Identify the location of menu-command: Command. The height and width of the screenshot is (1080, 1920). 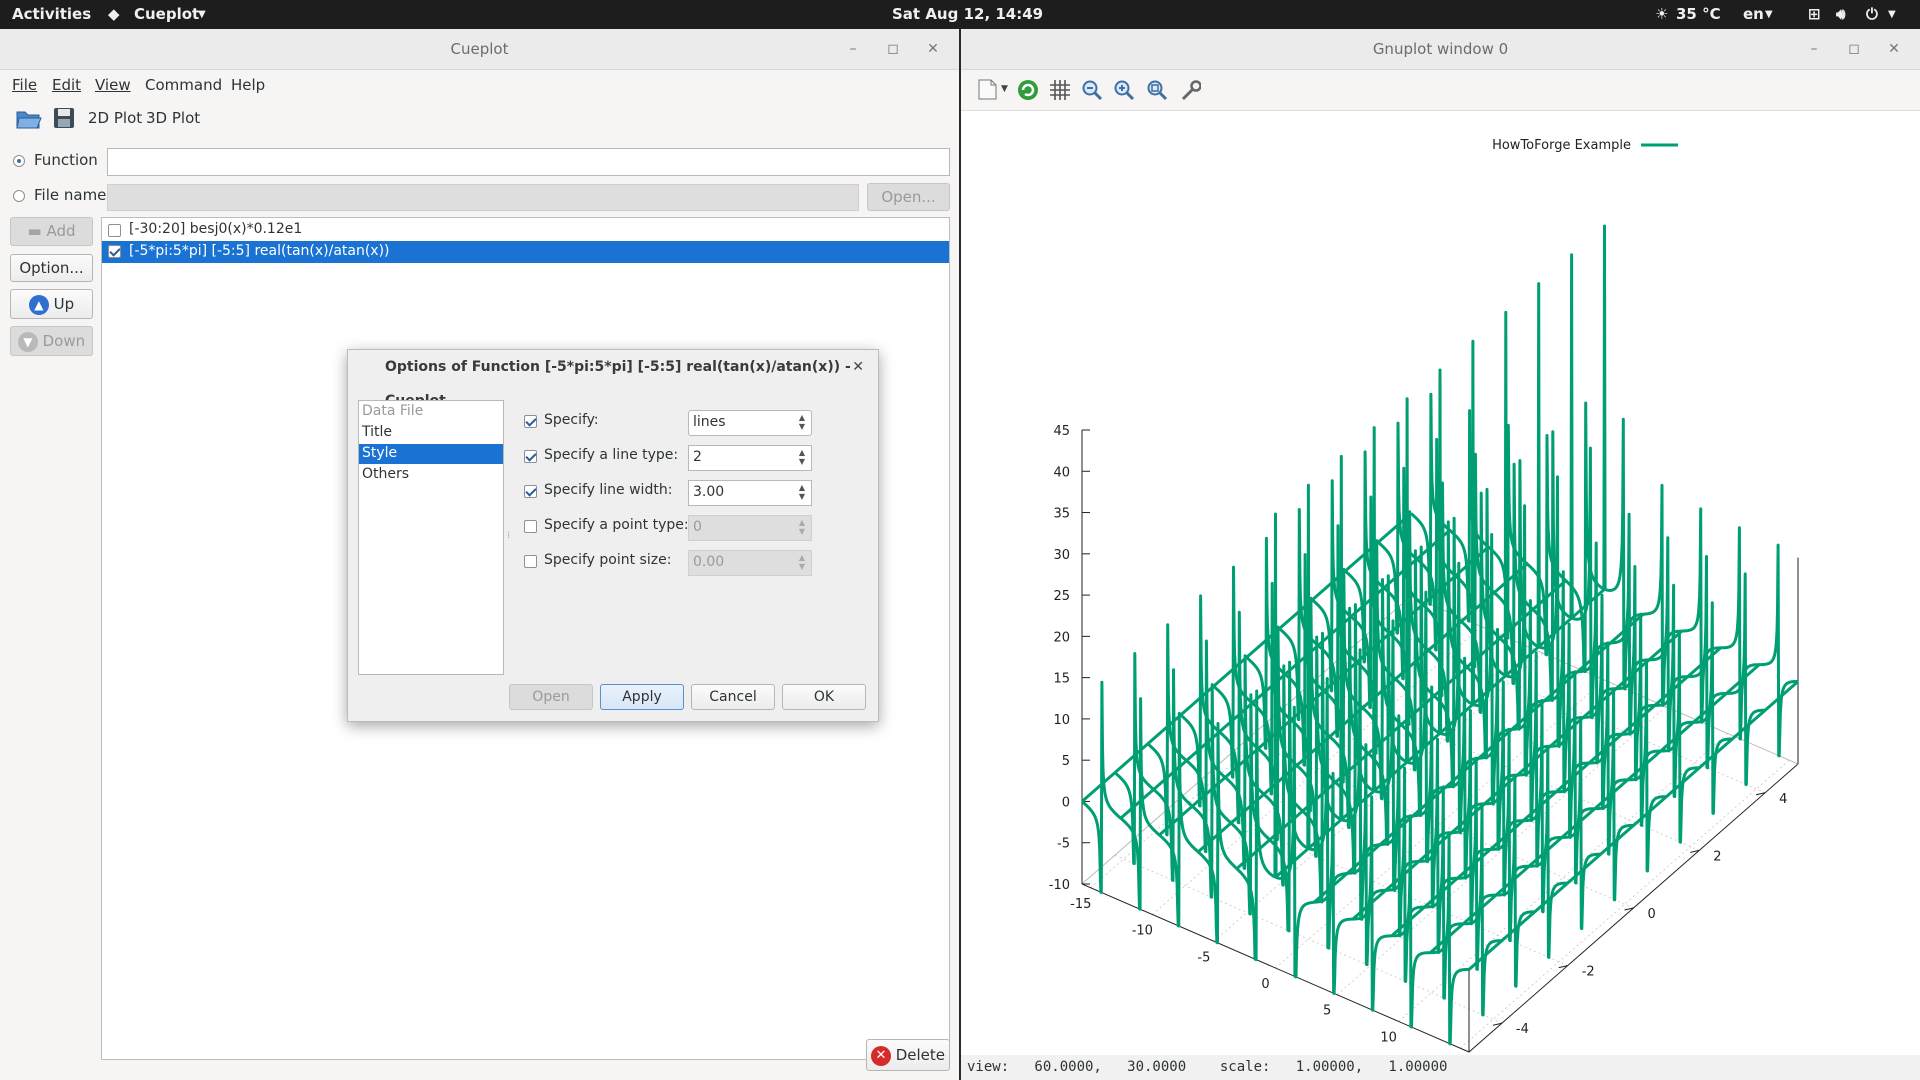
(183, 85).